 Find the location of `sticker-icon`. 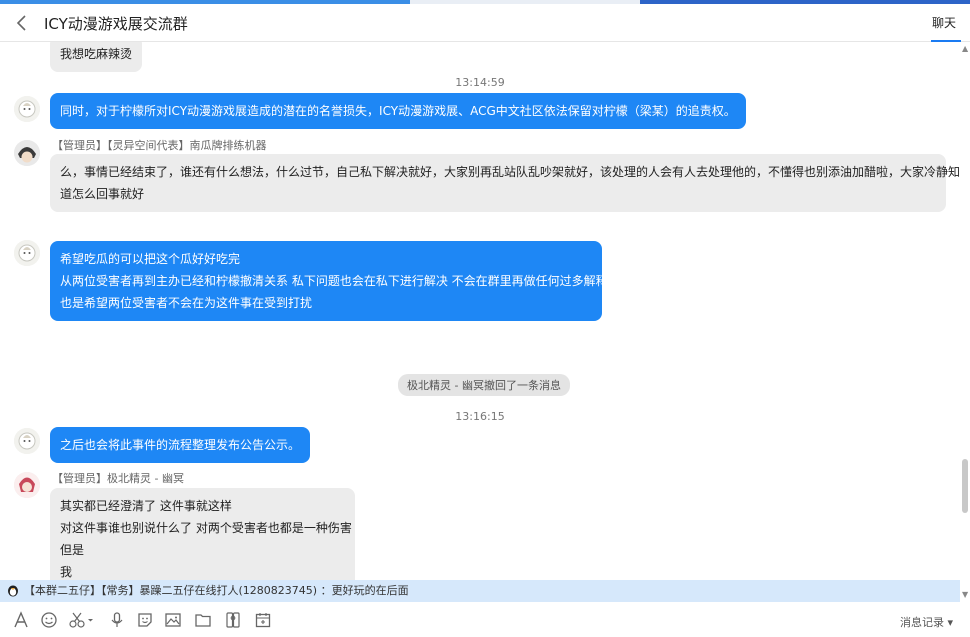

sticker-icon is located at coordinates (145, 620).